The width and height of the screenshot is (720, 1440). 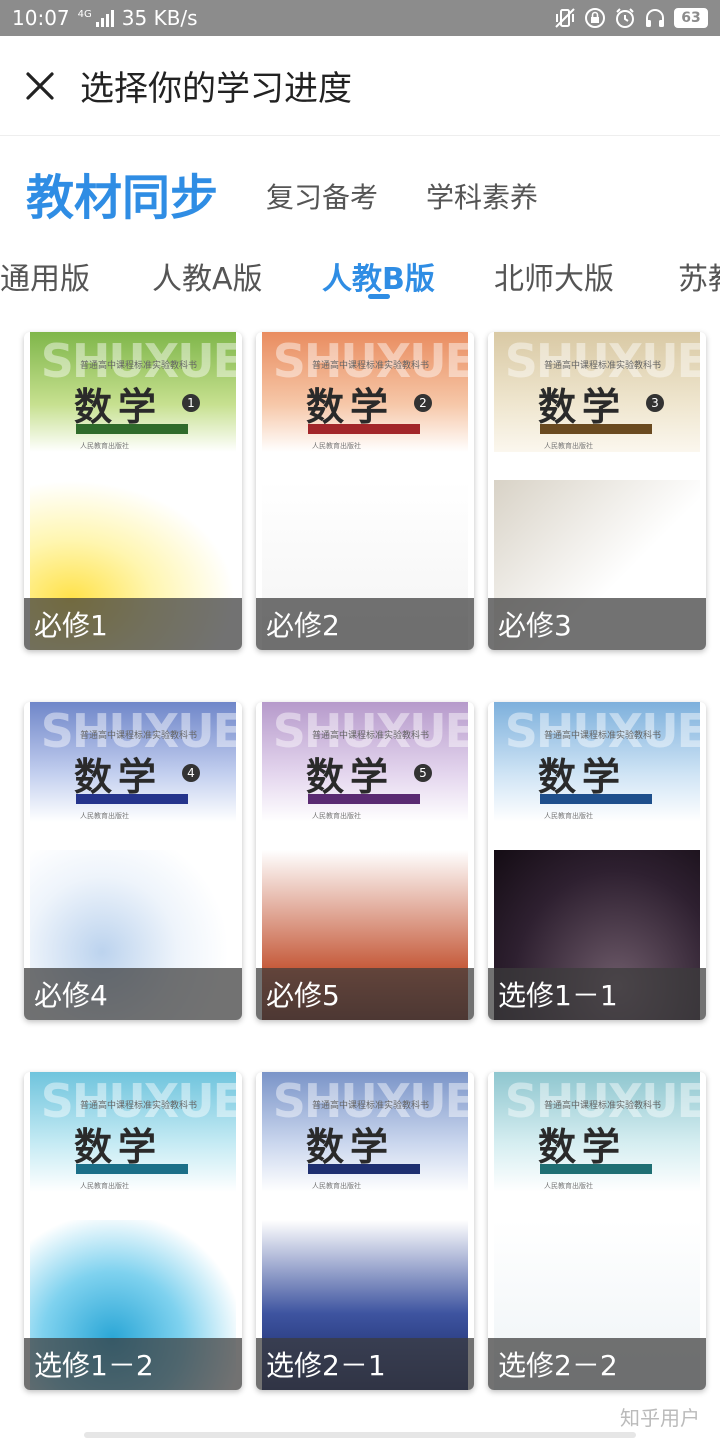 What do you see at coordinates (655, 403) in the screenshot?
I see `cover-volume: 3` at bounding box center [655, 403].